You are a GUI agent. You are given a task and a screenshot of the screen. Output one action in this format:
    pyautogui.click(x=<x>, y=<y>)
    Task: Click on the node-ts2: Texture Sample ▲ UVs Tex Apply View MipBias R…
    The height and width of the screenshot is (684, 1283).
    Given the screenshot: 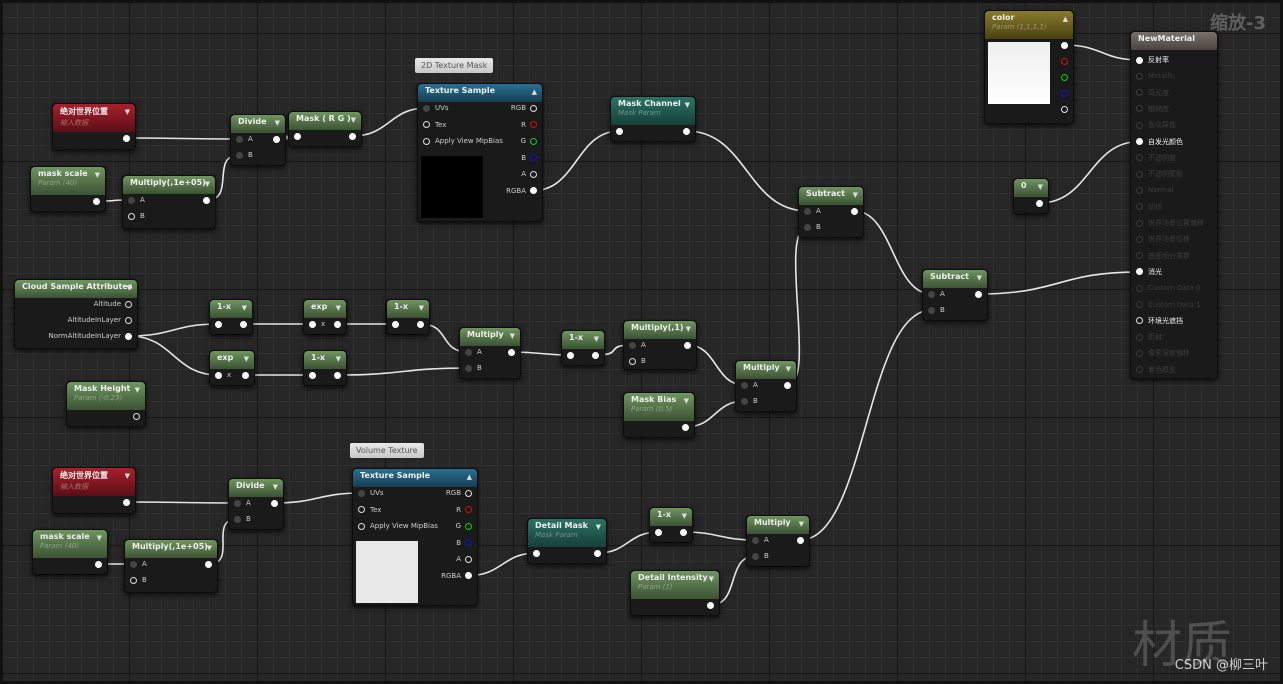 What is the action you would take?
    pyautogui.click(x=415, y=537)
    